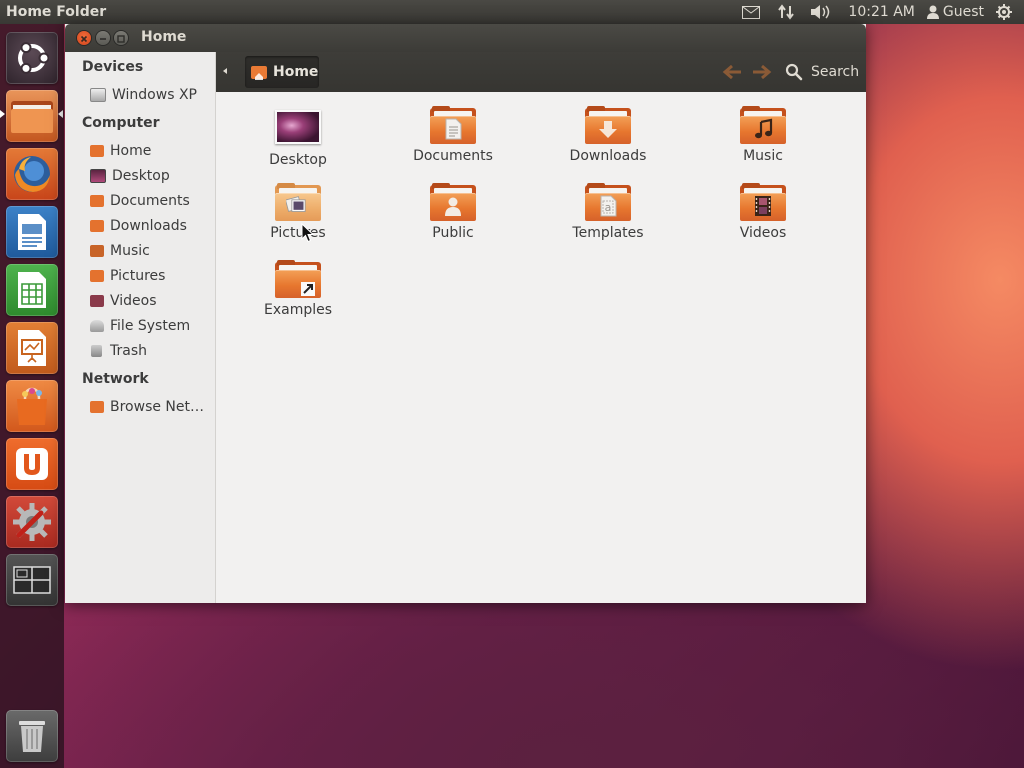 The height and width of the screenshot is (768, 1024). I want to click on ubuntu-one-icon, so click(32, 464).